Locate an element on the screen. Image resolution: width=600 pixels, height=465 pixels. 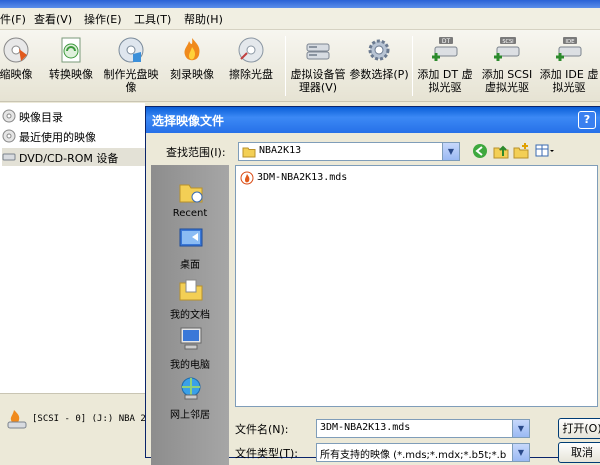
place-network: 网上邻居 is located at coordinates (190, 399).